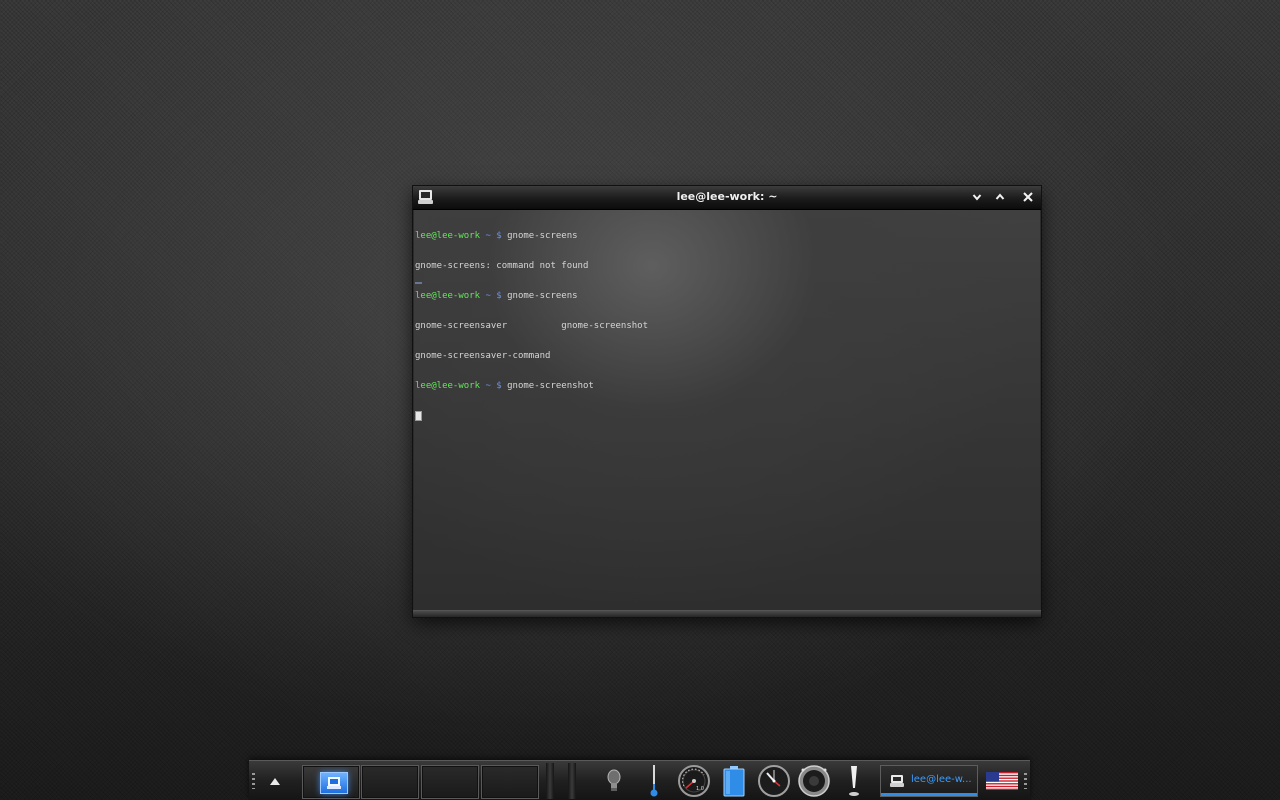 This screenshot has height=800, width=1280. I want to click on dock-grip-right, so click(1025, 781).